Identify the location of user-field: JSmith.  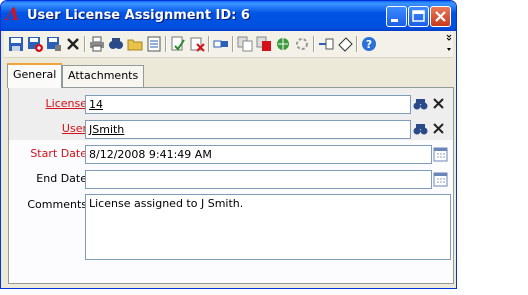
(248, 129).